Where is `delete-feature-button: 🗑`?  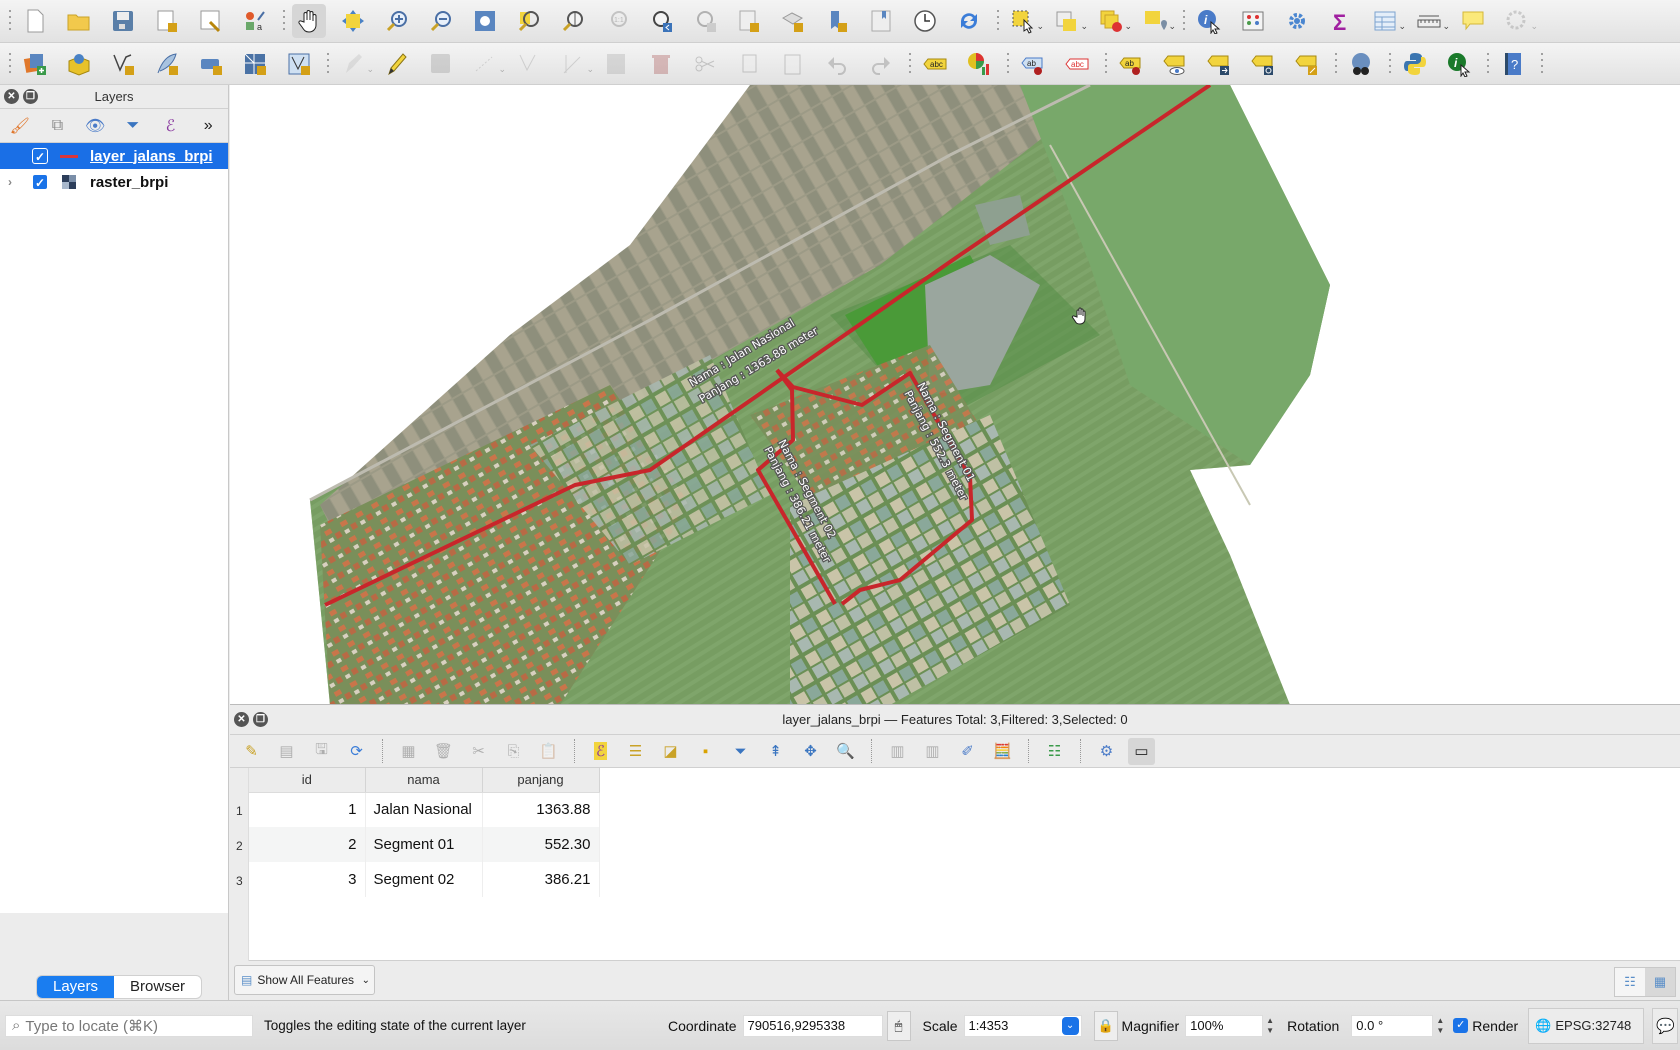
delete-feature-button: 🗑 is located at coordinates (443, 751).